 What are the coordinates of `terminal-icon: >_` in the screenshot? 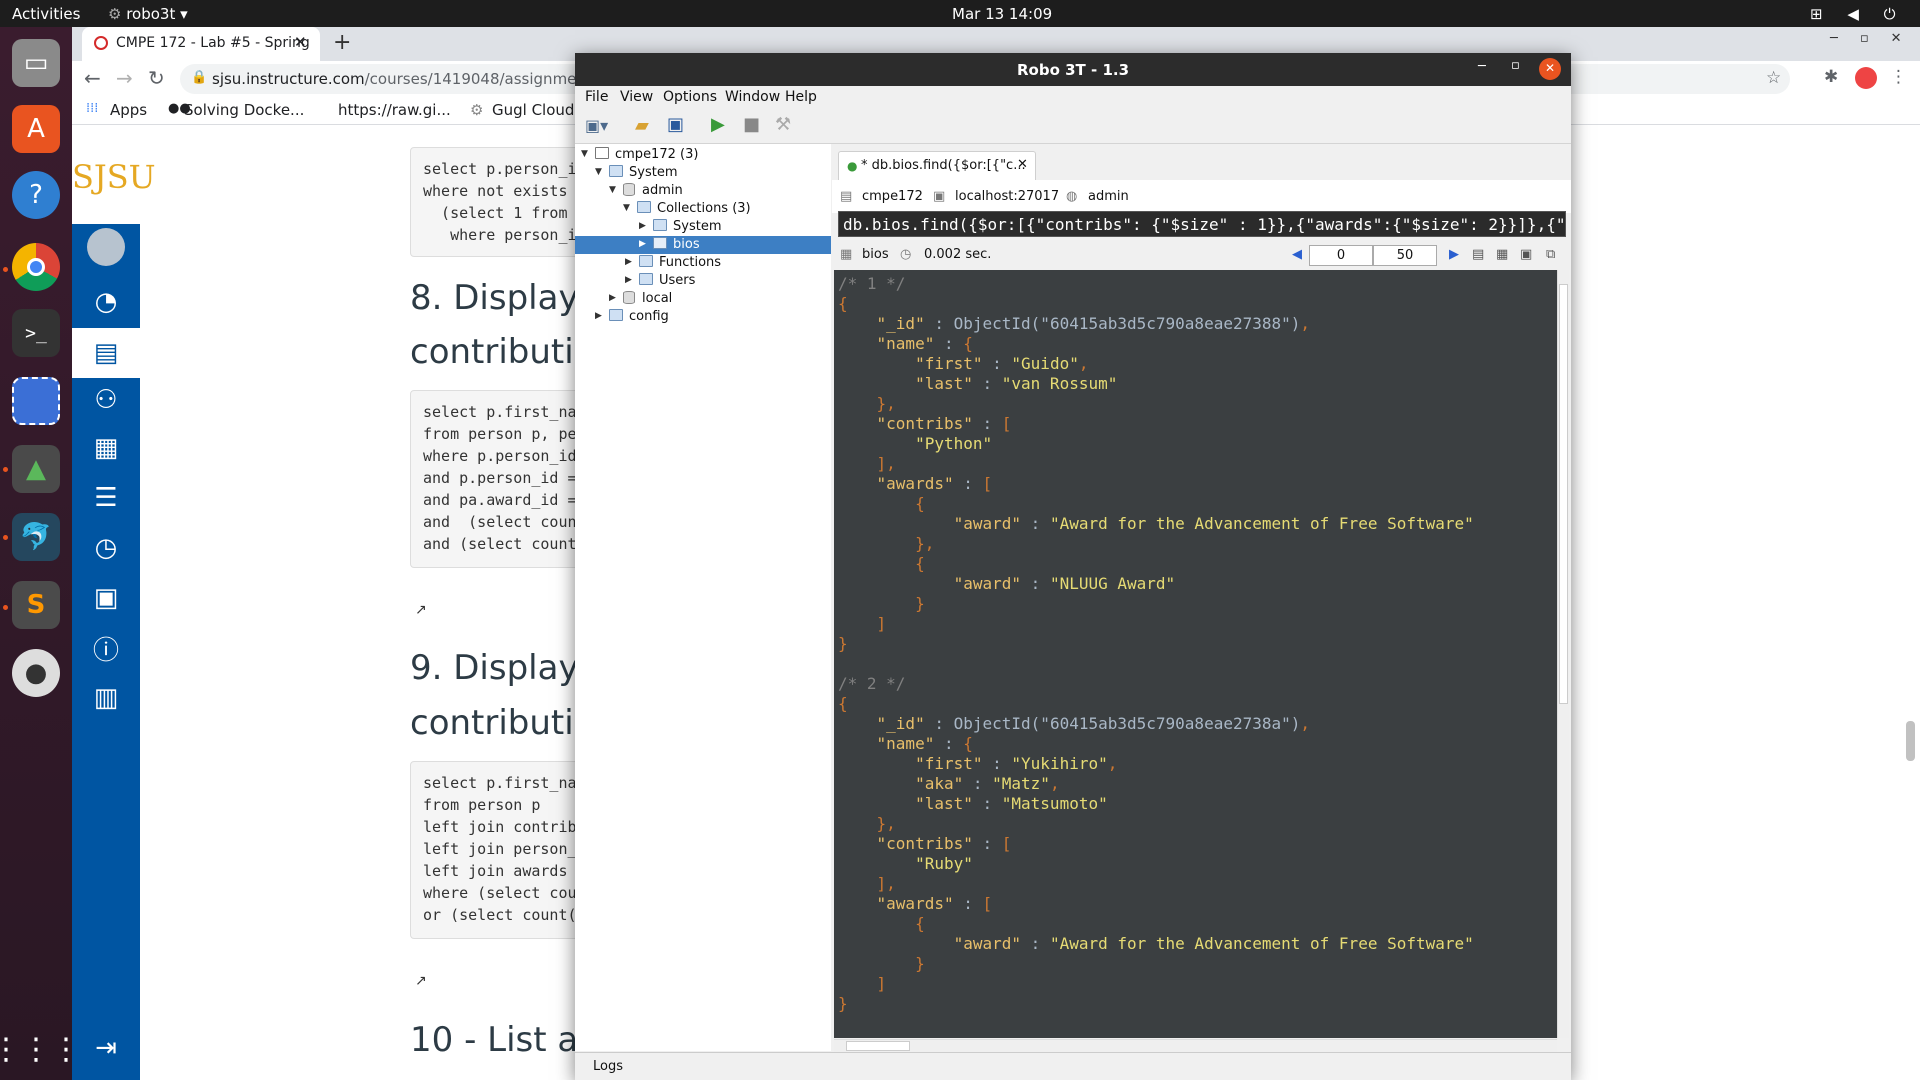 It's located at (36, 333).